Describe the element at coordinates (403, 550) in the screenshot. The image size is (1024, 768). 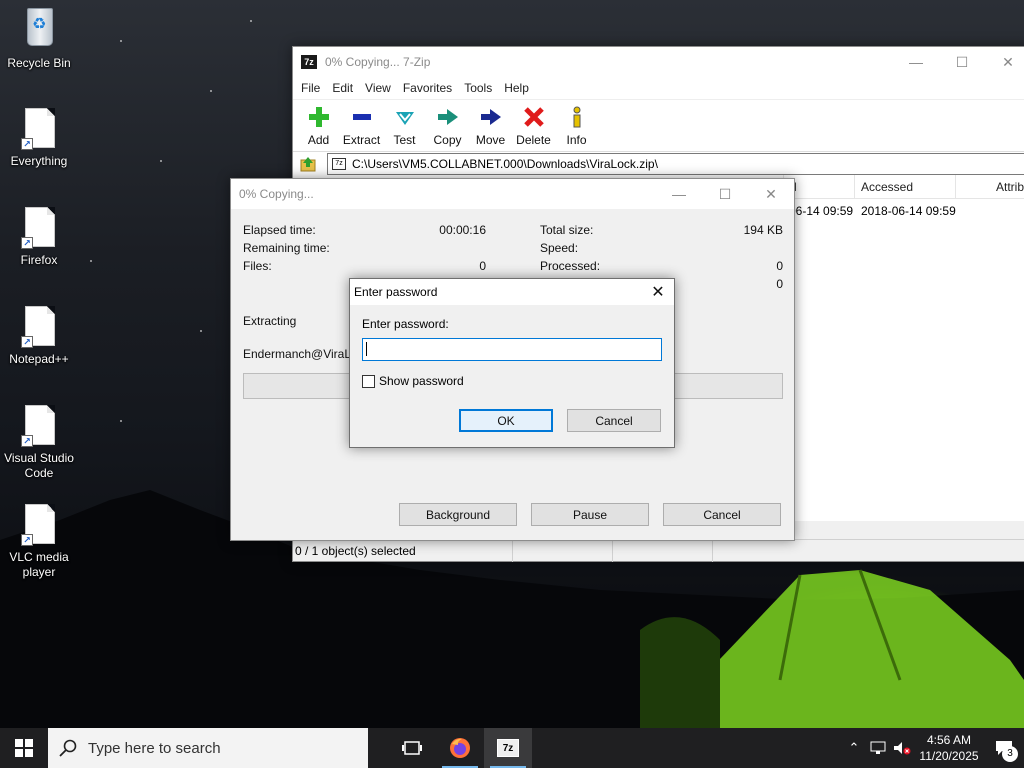
I see `status-selected: 0 / 1 object(s) selected` at that location.